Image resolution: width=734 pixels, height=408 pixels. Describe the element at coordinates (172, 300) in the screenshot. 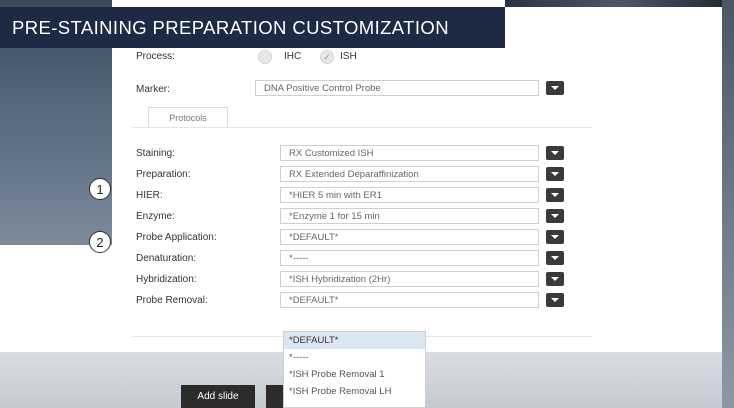

I see `probe-removal-label: Probe Removal:` at that location.